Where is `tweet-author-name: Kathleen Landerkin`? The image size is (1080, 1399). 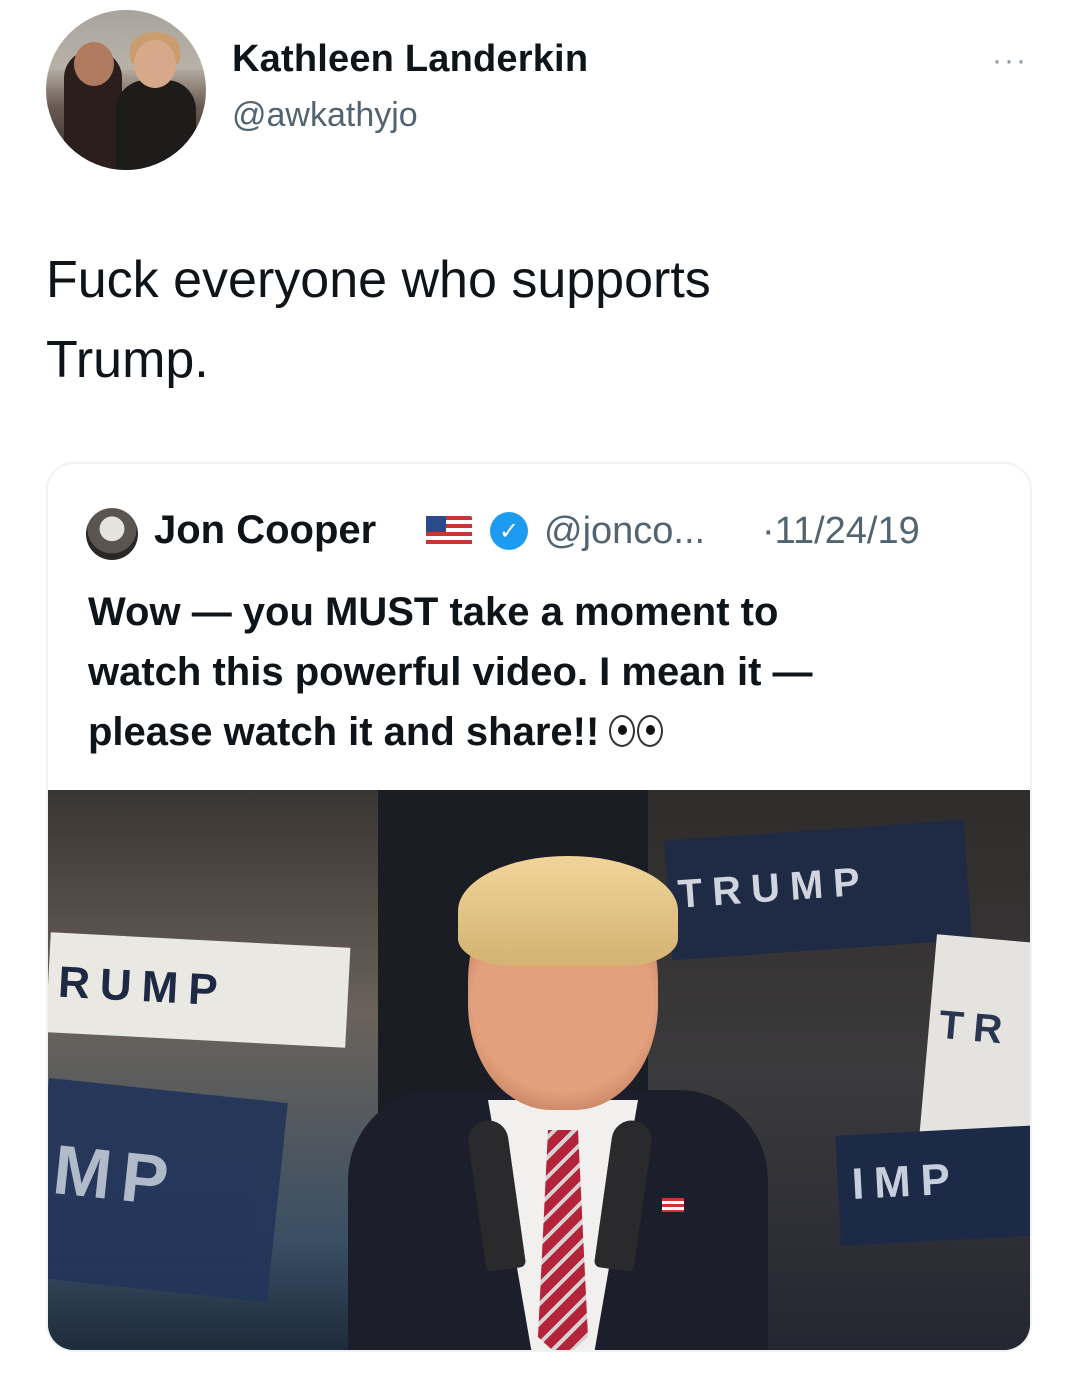
tweet-author-name: Kathleen Landerkin is located at coordinates (410, 59).